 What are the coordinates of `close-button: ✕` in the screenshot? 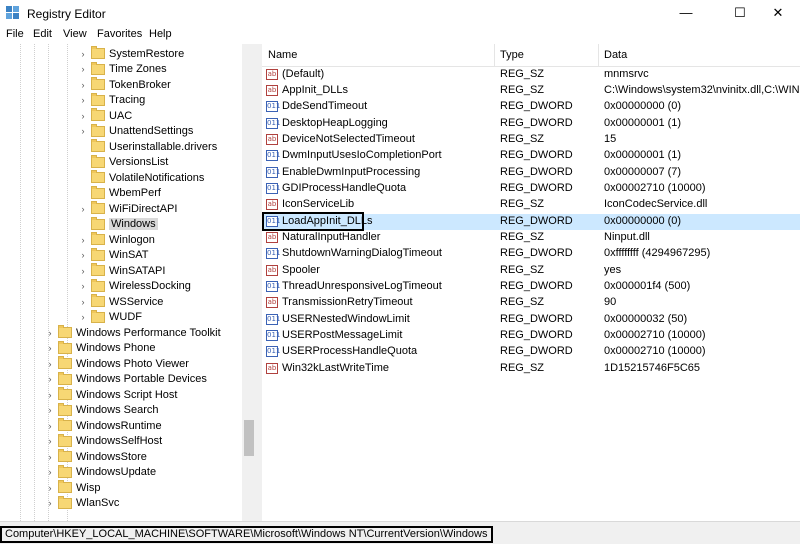 It's located at (777, 13).